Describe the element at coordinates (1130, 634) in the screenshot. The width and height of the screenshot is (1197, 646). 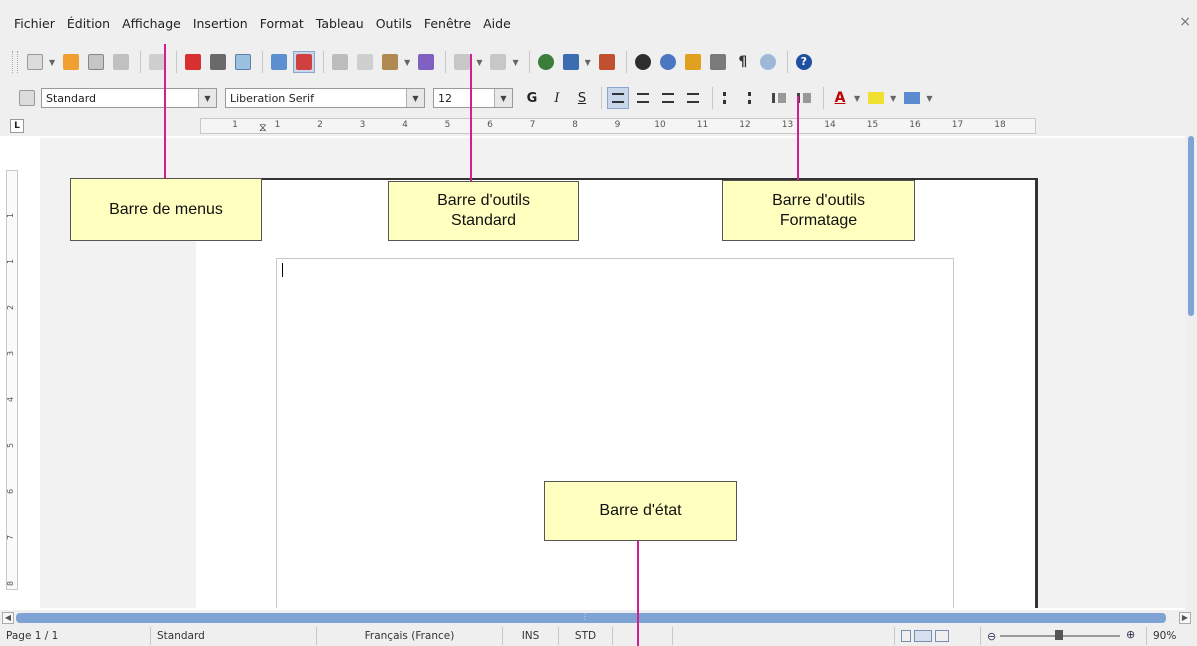
I see `zoom-in-icon: ⊕` at that location.